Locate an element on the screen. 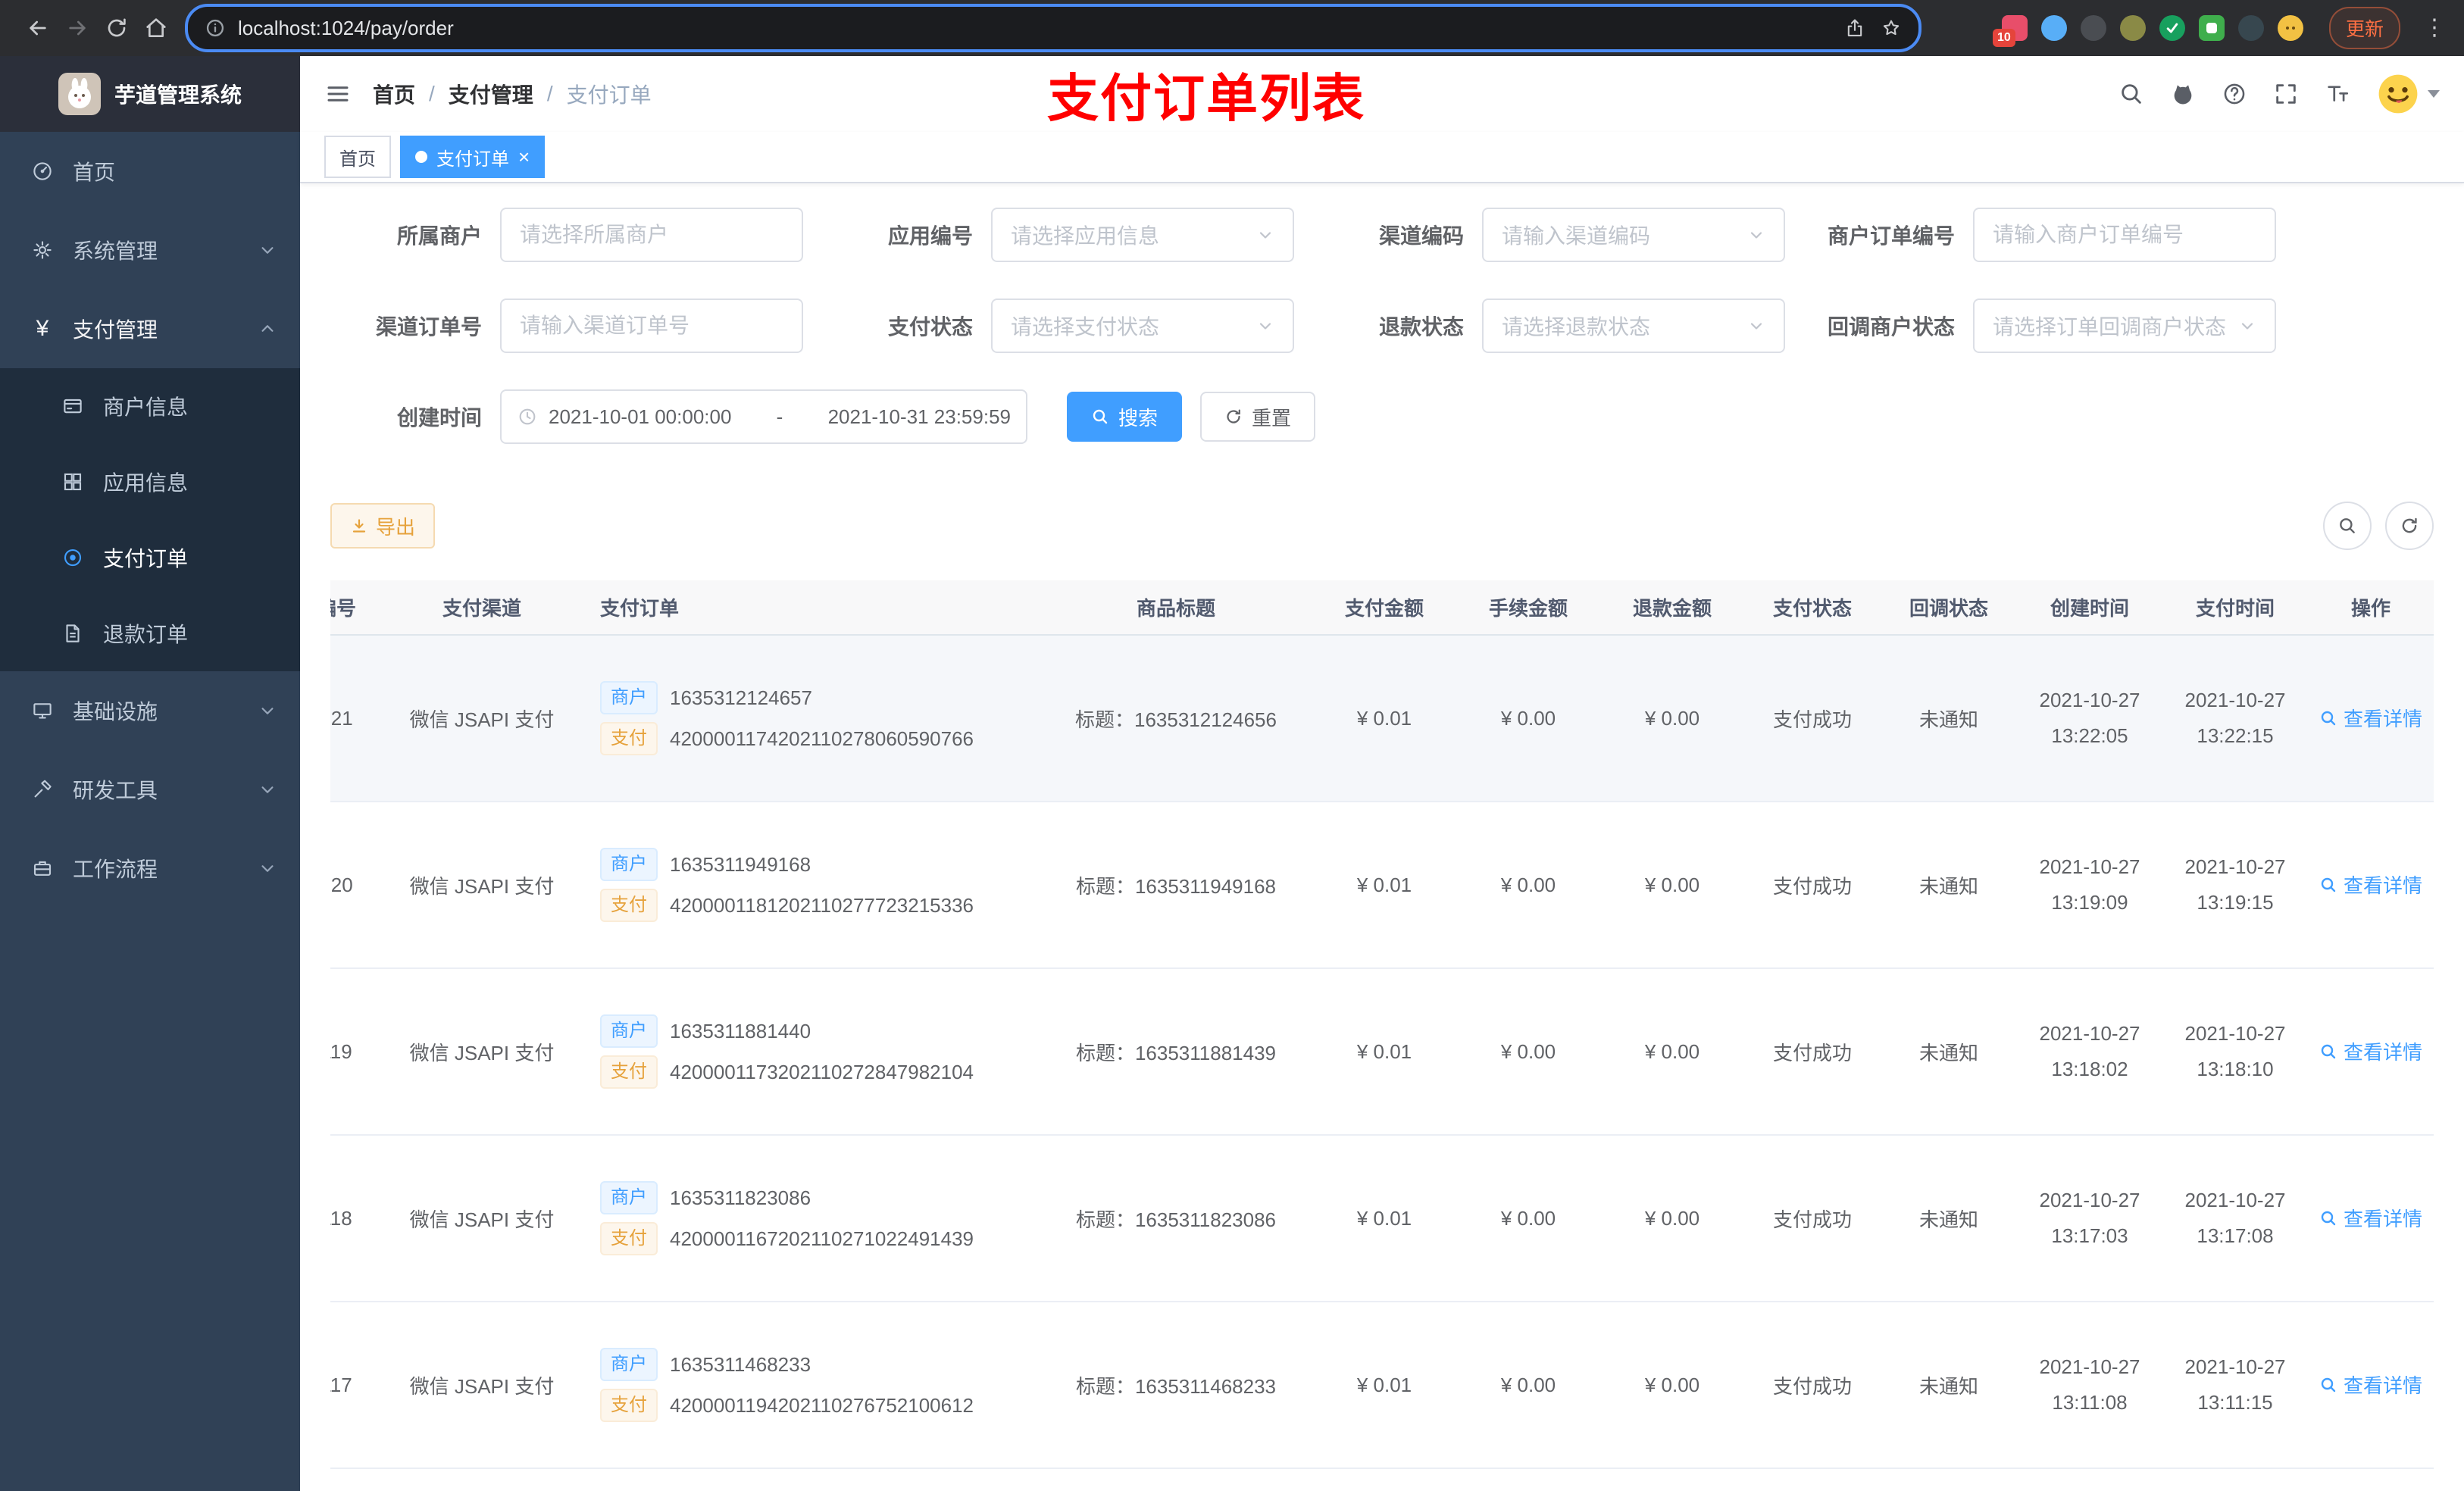  notify-status-cell: 未通知 is located at coordinates (1949, 718).